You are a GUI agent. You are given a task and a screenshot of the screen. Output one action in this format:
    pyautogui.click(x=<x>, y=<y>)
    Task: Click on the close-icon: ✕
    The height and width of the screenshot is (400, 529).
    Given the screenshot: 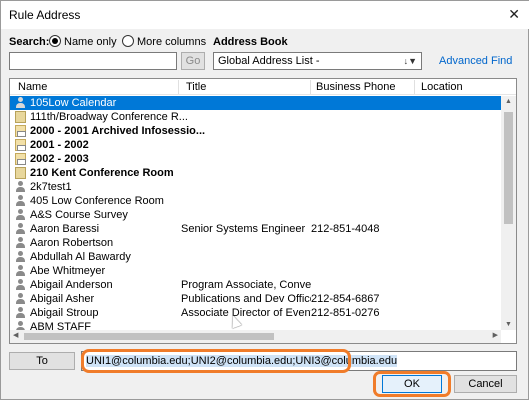 What is the action you would take?
    pyautogui.click(x=514, y=14)
    